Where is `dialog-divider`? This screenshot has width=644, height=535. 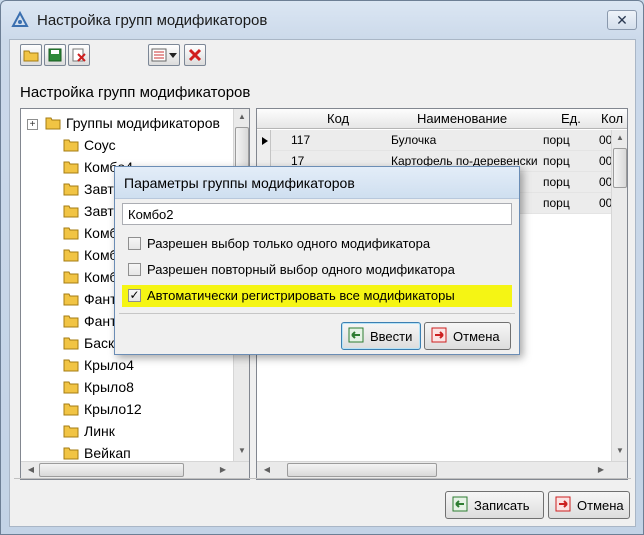 dialog-divider is located at coordinates (317, 313).